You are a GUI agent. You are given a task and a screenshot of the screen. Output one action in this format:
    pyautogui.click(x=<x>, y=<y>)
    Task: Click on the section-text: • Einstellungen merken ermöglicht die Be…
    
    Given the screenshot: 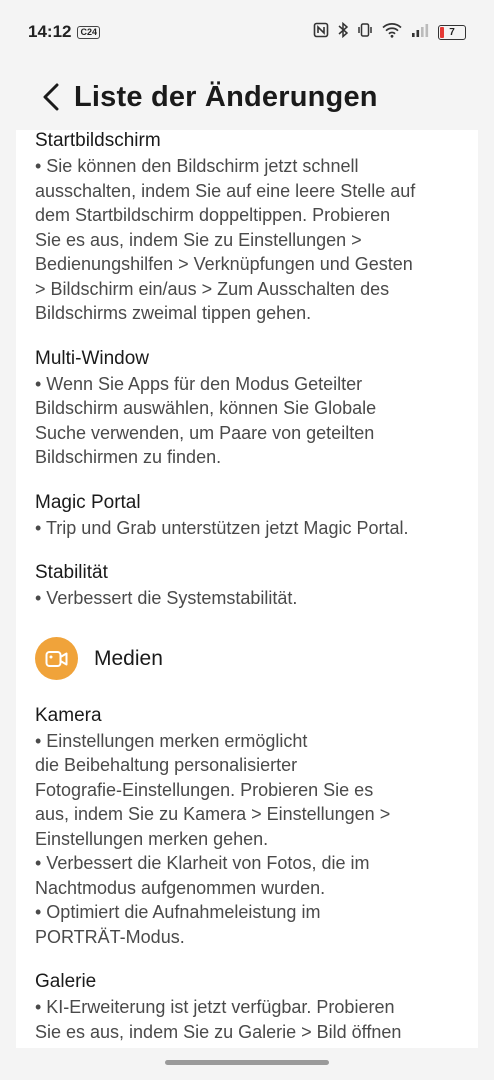 What is the action you would take?
    pyautogui.click(x=213, y=838)
    